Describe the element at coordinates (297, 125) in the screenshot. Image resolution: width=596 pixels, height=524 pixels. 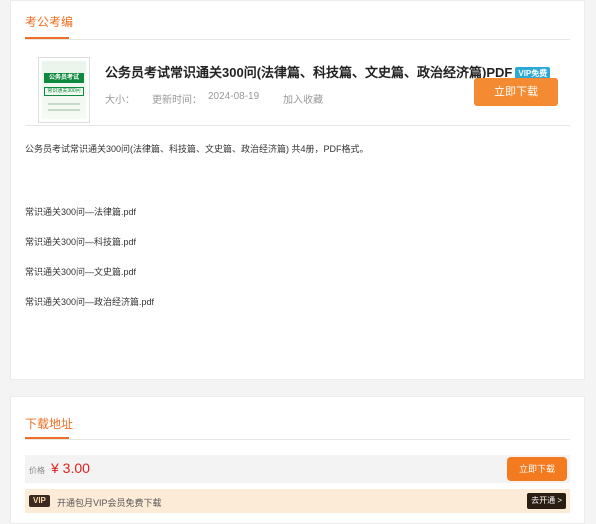
I see `header-divider` at that location.